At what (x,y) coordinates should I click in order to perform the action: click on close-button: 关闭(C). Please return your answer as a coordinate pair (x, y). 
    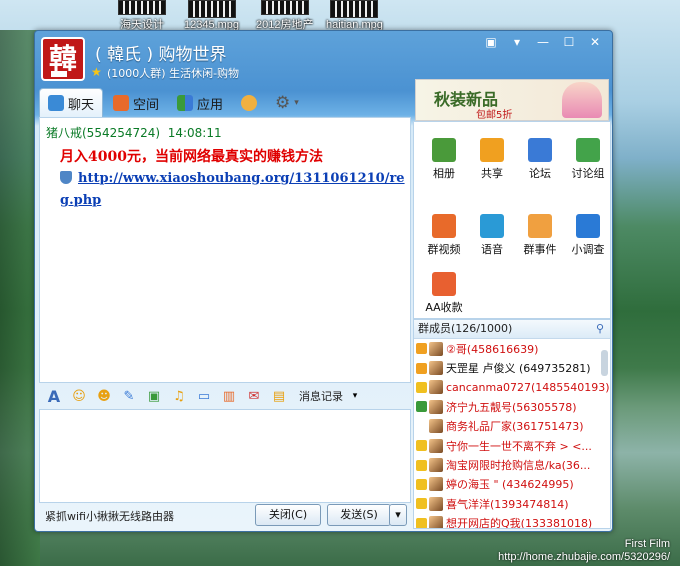
    Looking at the image, I should click on (288, 515).